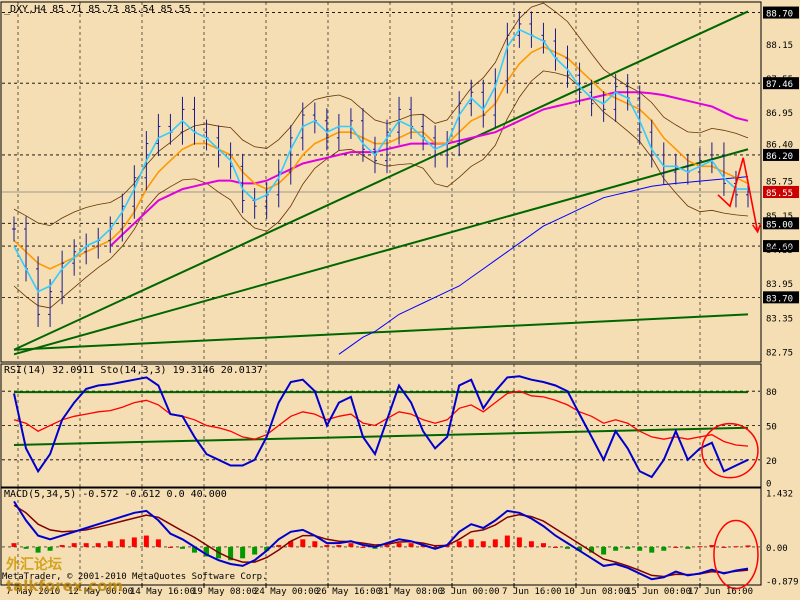 The width and height of the screenshot is (800, 600). I want to click on axis-tick-label: 84.55, so click(779, 251).